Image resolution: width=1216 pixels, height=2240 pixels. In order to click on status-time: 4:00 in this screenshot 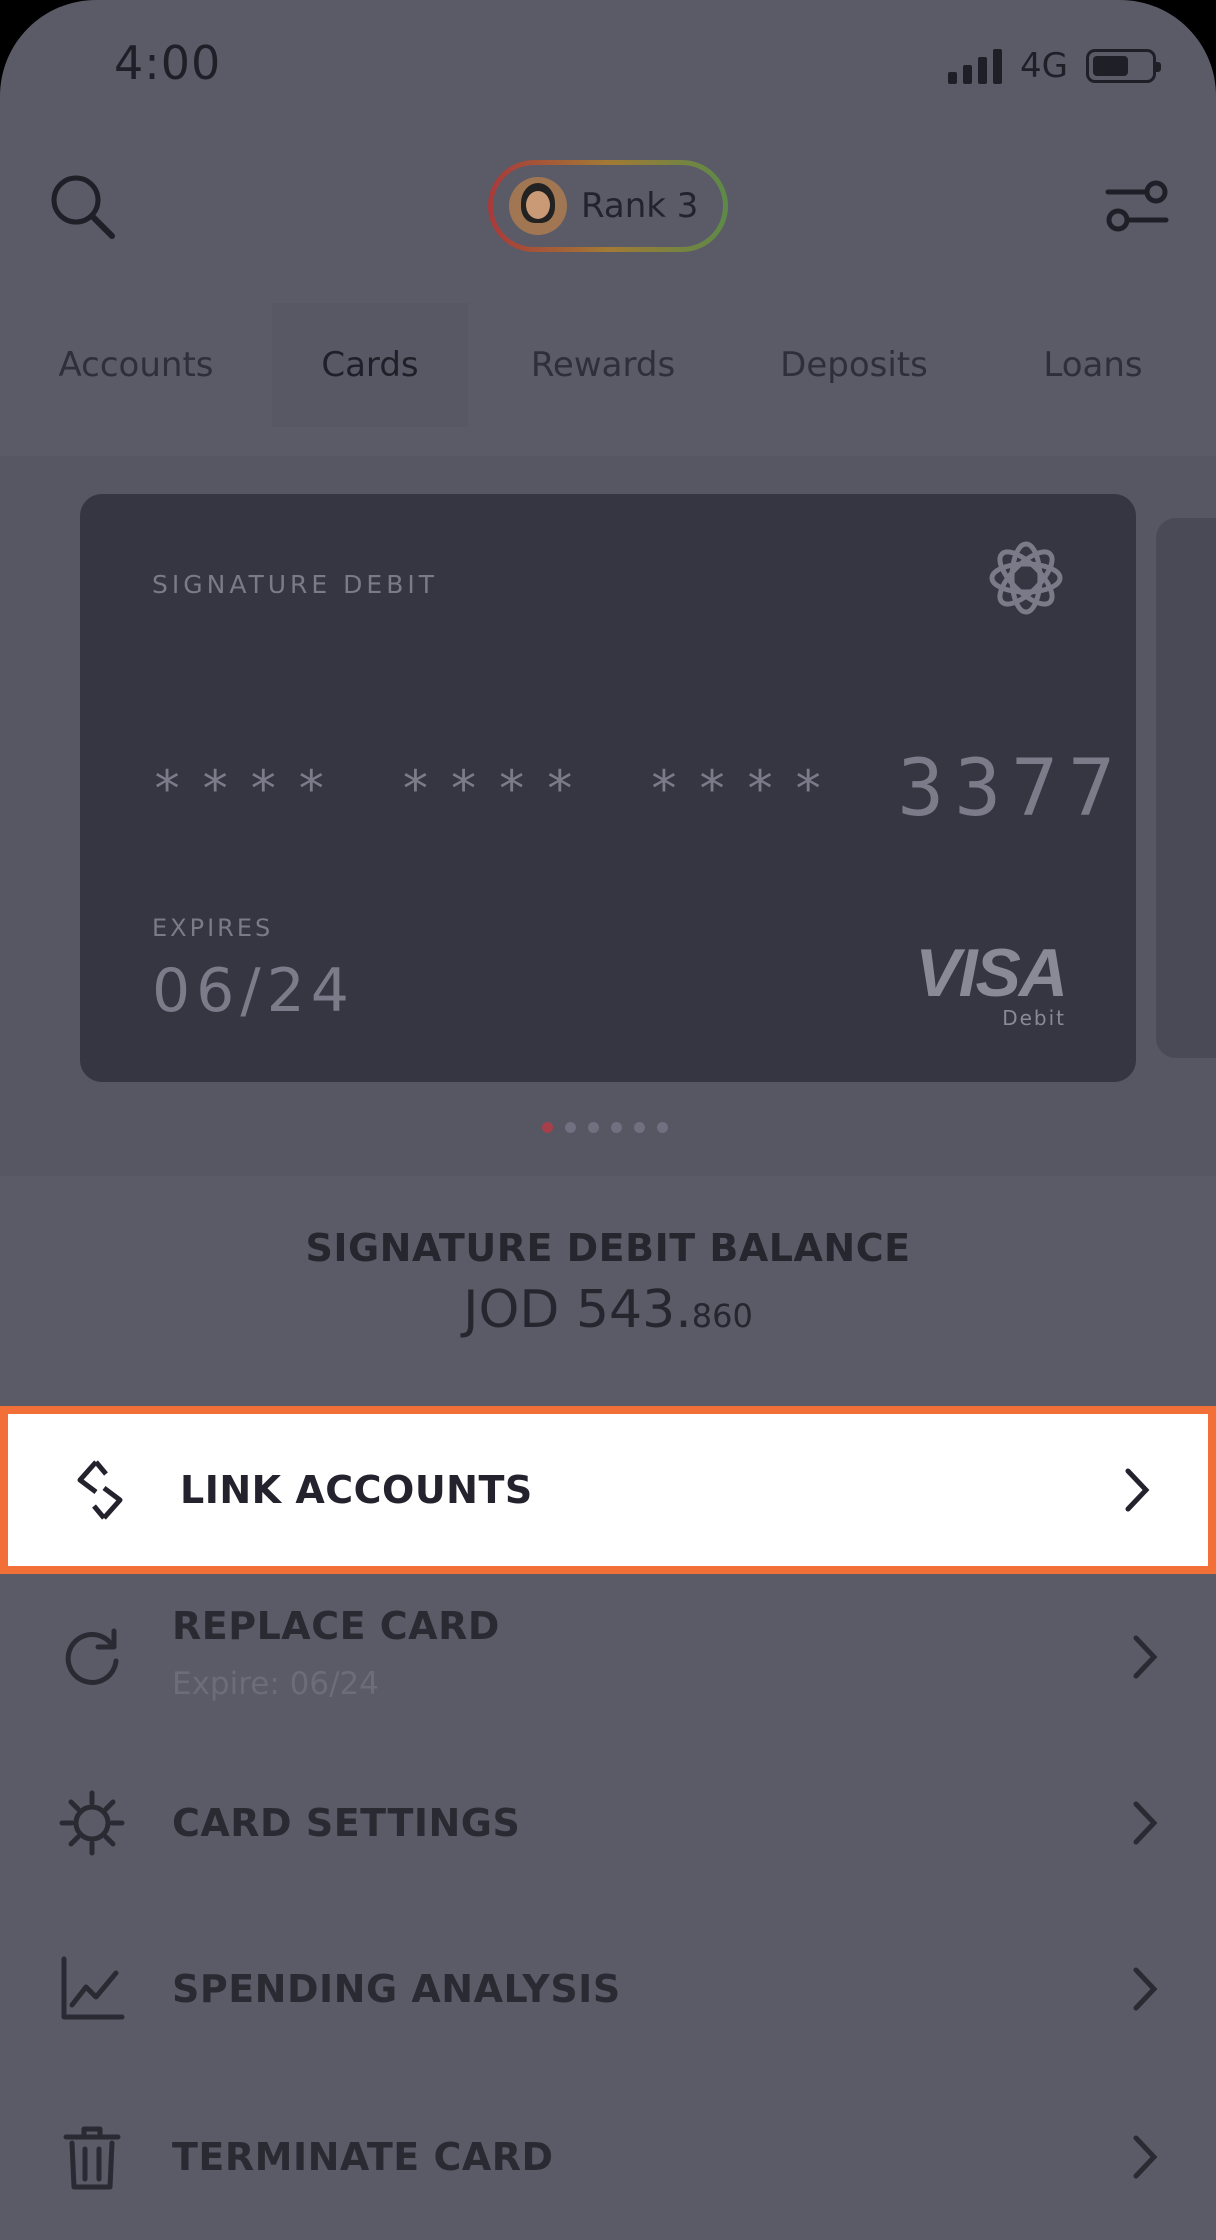, I will do `click(168, 63)`.